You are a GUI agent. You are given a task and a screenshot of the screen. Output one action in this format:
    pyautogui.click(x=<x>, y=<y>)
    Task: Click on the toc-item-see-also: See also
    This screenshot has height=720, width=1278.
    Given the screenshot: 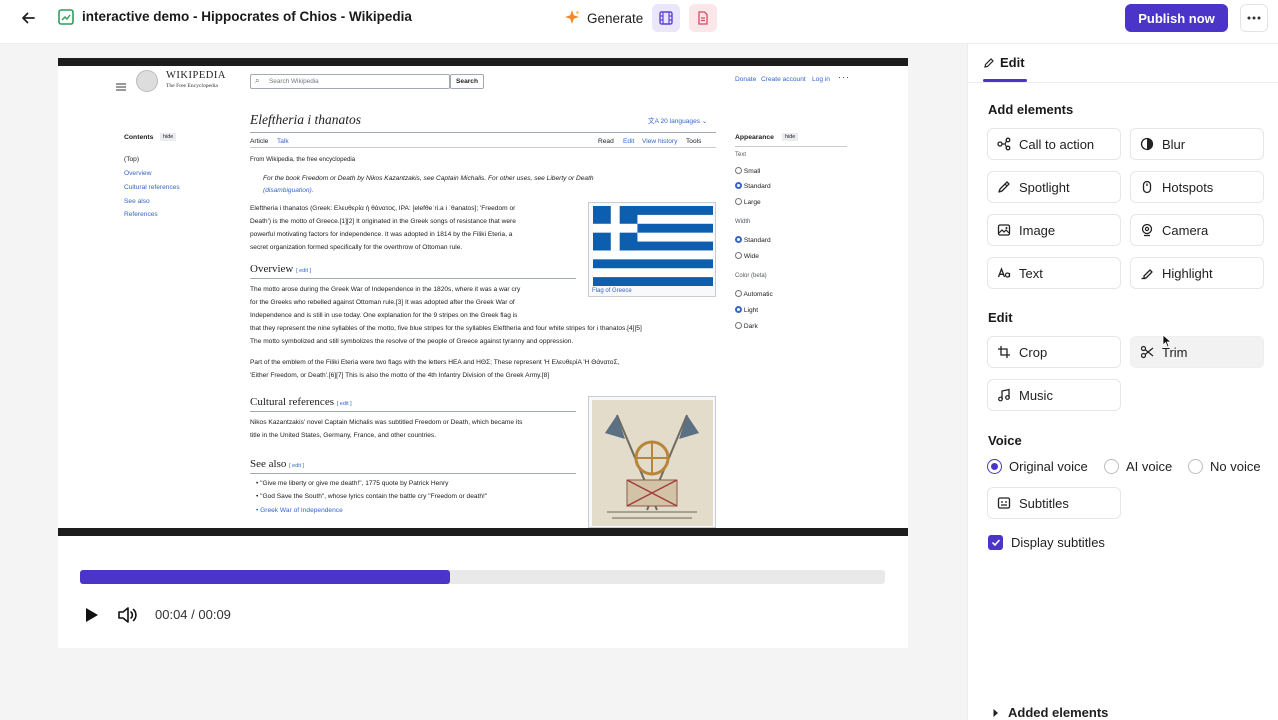 What is the action you would take?
    pyautogui.click(x=137, y=201)
    